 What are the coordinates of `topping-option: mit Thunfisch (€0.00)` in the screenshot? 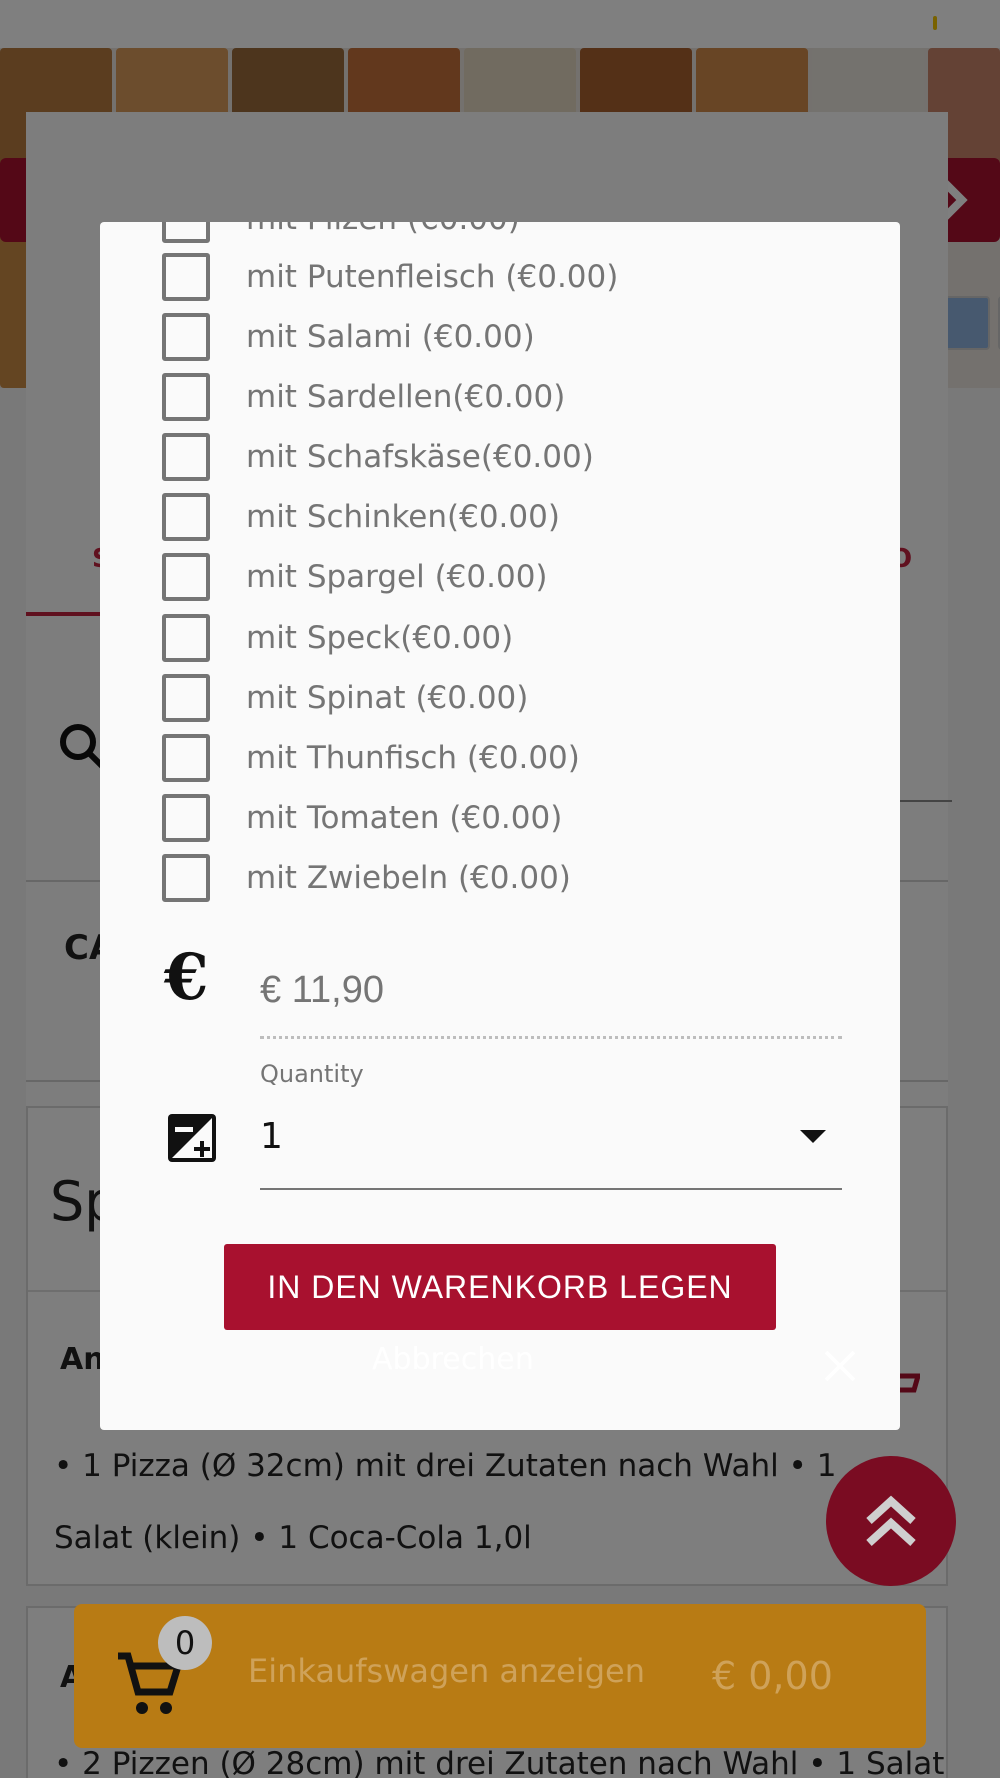 It's located at (371, 758).